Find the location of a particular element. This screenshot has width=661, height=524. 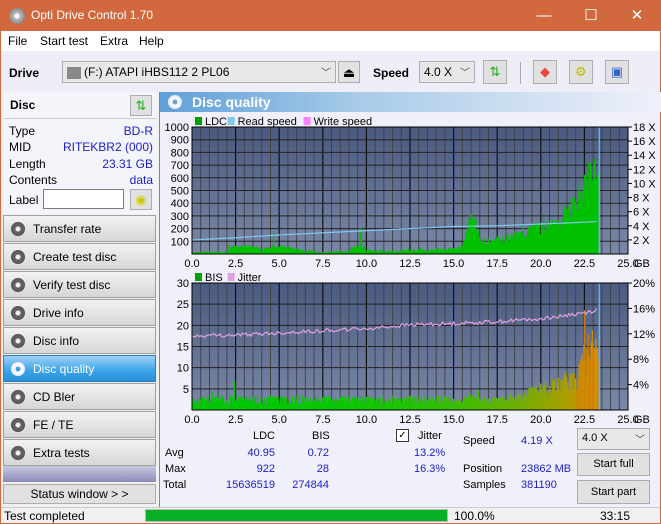

y-tick-label: 5 is located at coordinates (186, 390).